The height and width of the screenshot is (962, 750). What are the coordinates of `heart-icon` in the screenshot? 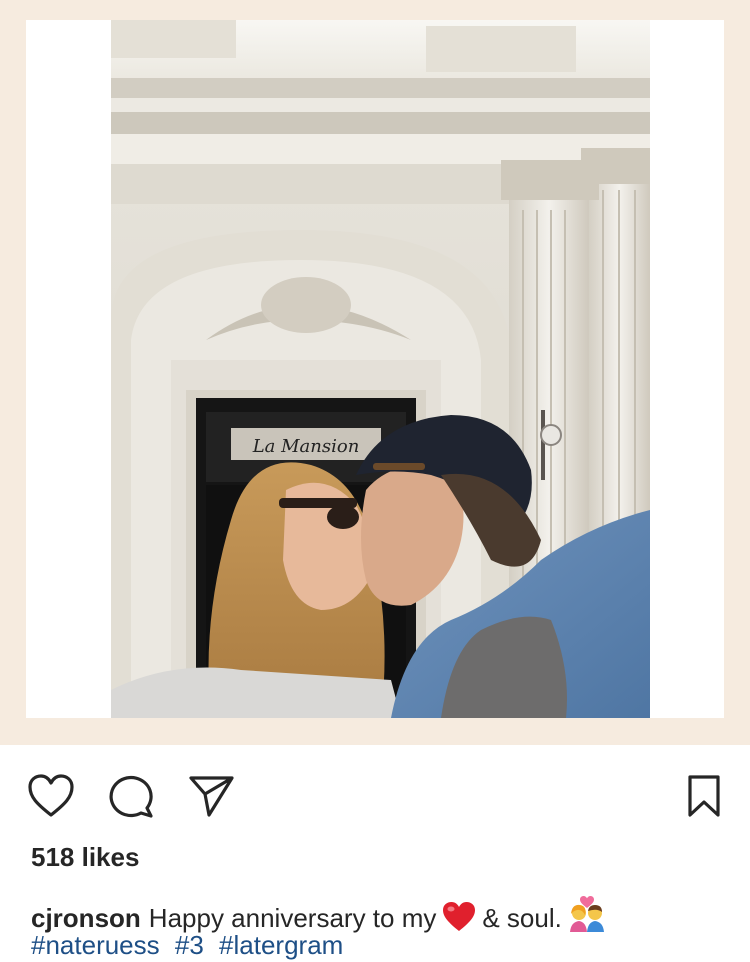 It's located at (51, 795).